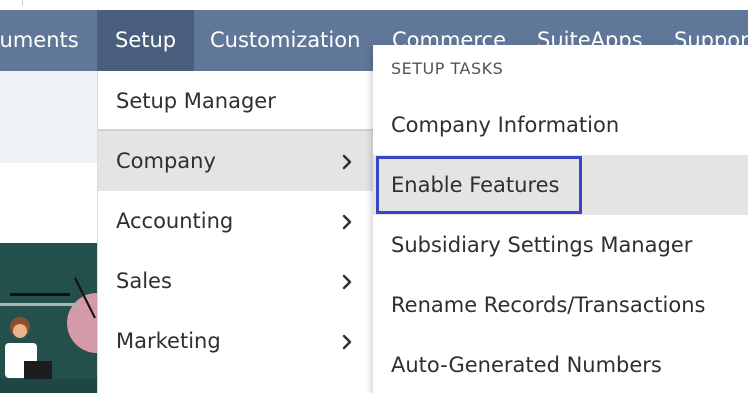  Describe the element at coordinates (175, 221) in the screenshot. I see `menu-item-label: Accounting` at that location.